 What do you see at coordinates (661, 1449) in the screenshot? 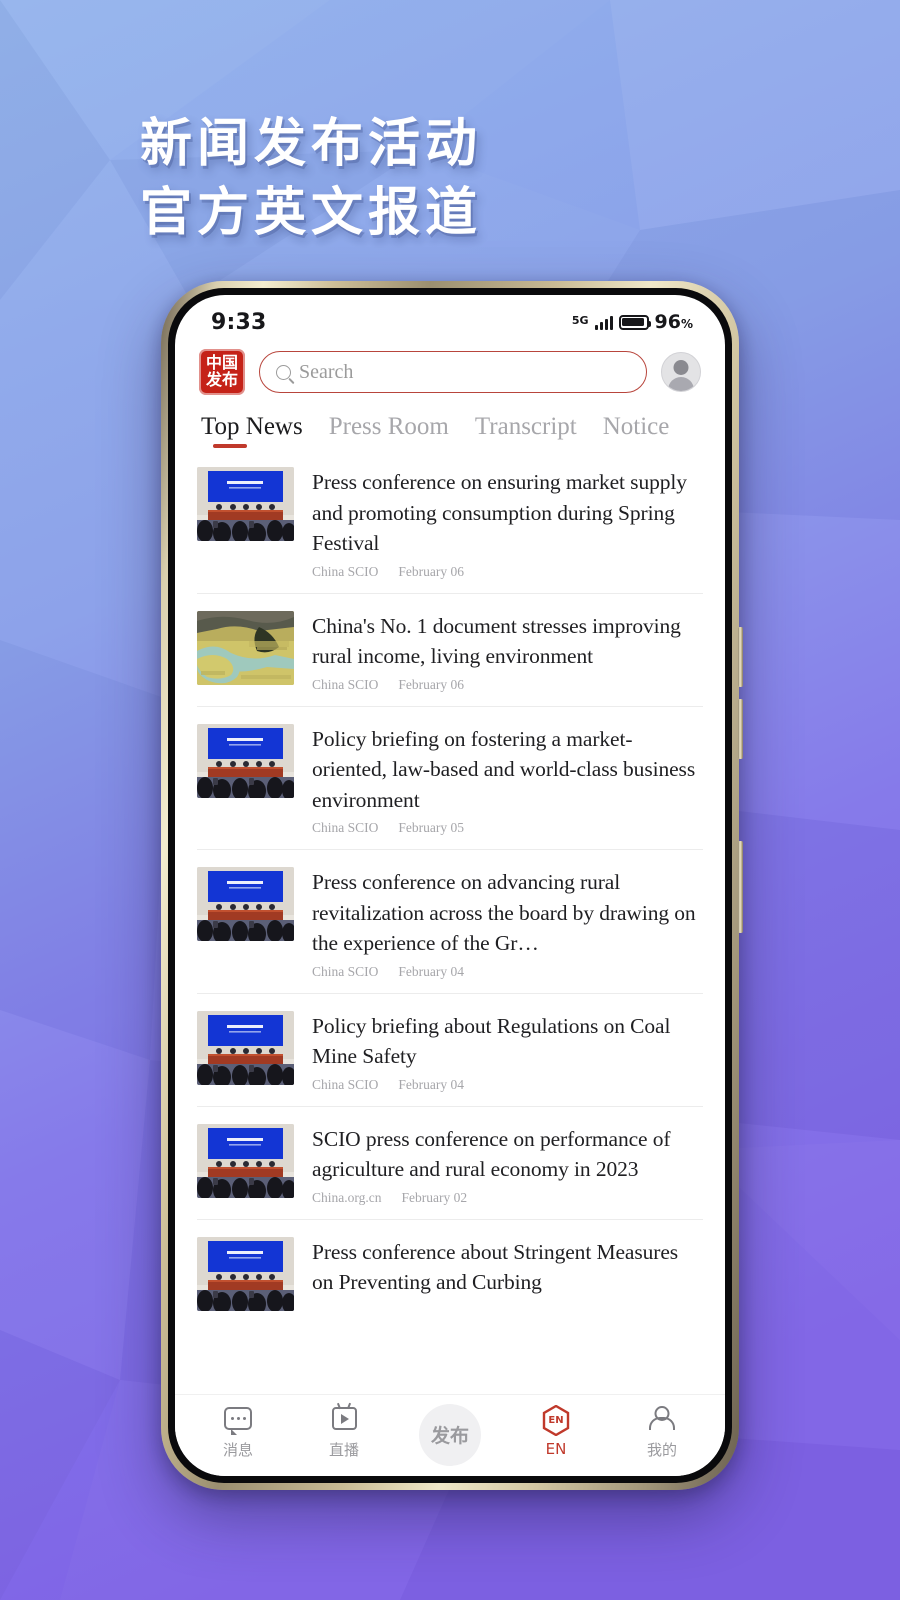
I see `nav-label: 我的` at bounding box center [661, 1449].